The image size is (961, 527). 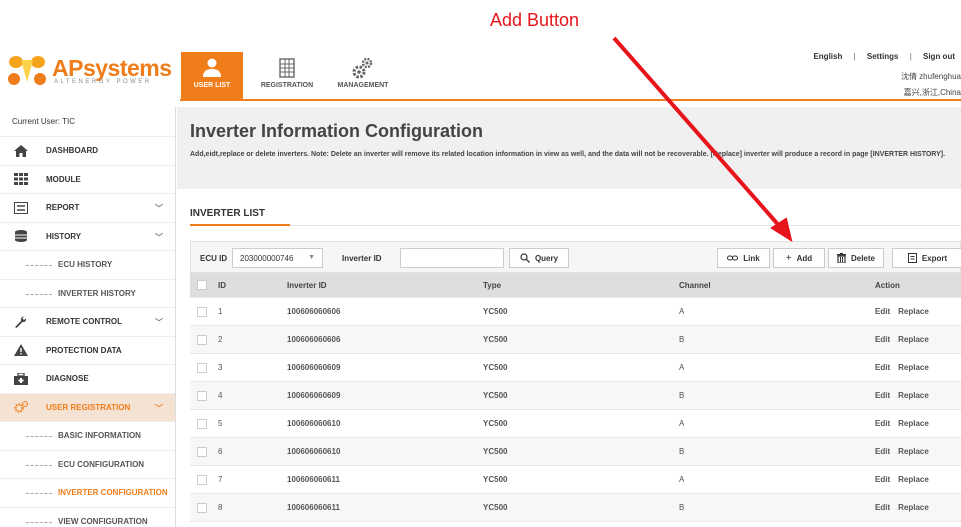 I want to click on export-icon, so click(x=912, y=258).